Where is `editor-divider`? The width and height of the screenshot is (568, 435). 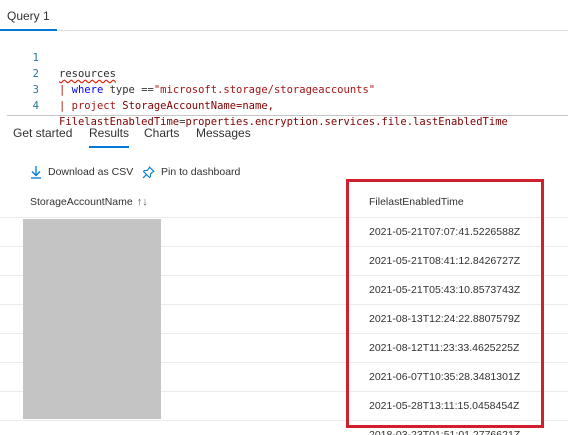
editor-divider is located at coordinates (287, 115).